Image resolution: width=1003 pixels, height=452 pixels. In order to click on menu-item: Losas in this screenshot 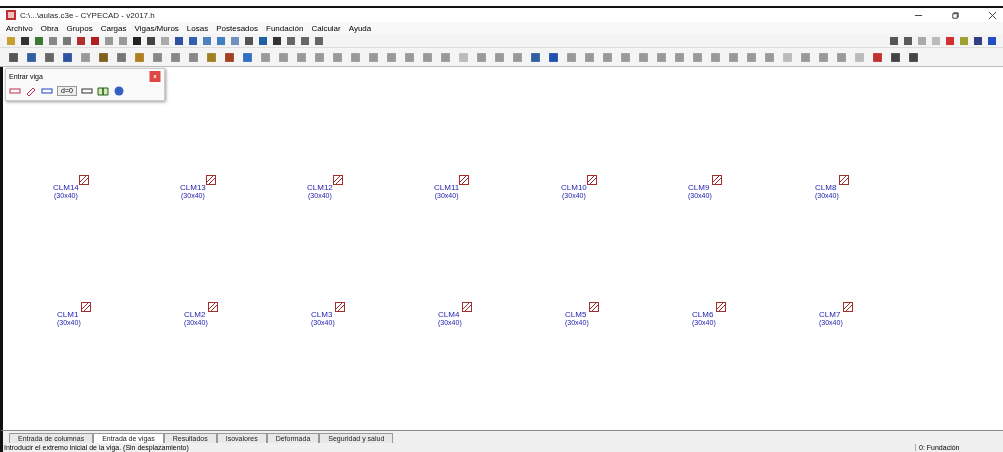, I will do `click(197, 28)`.